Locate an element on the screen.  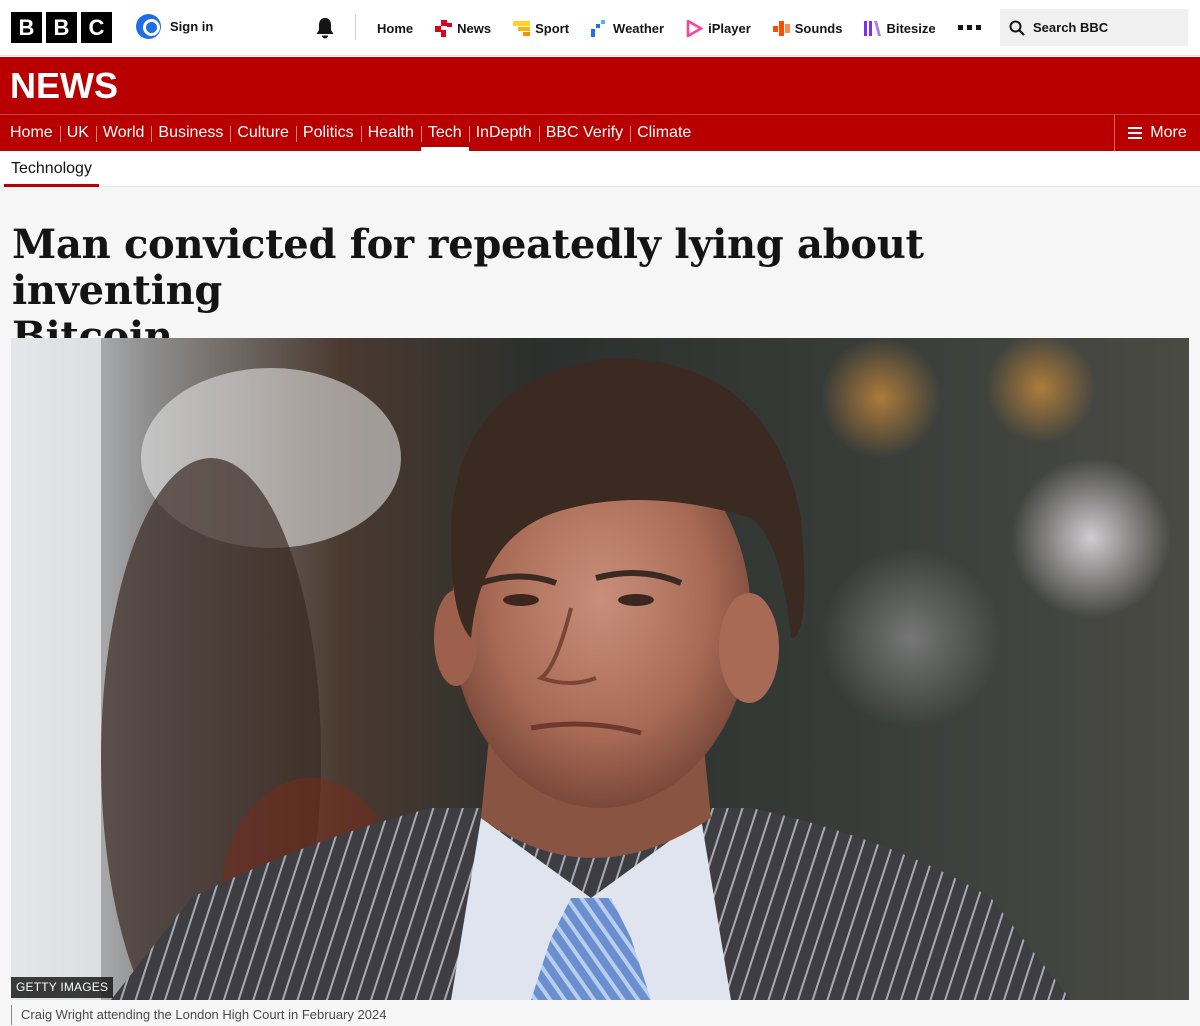
global-nav-sounds: Sounds is located at coordinates (808, 28).